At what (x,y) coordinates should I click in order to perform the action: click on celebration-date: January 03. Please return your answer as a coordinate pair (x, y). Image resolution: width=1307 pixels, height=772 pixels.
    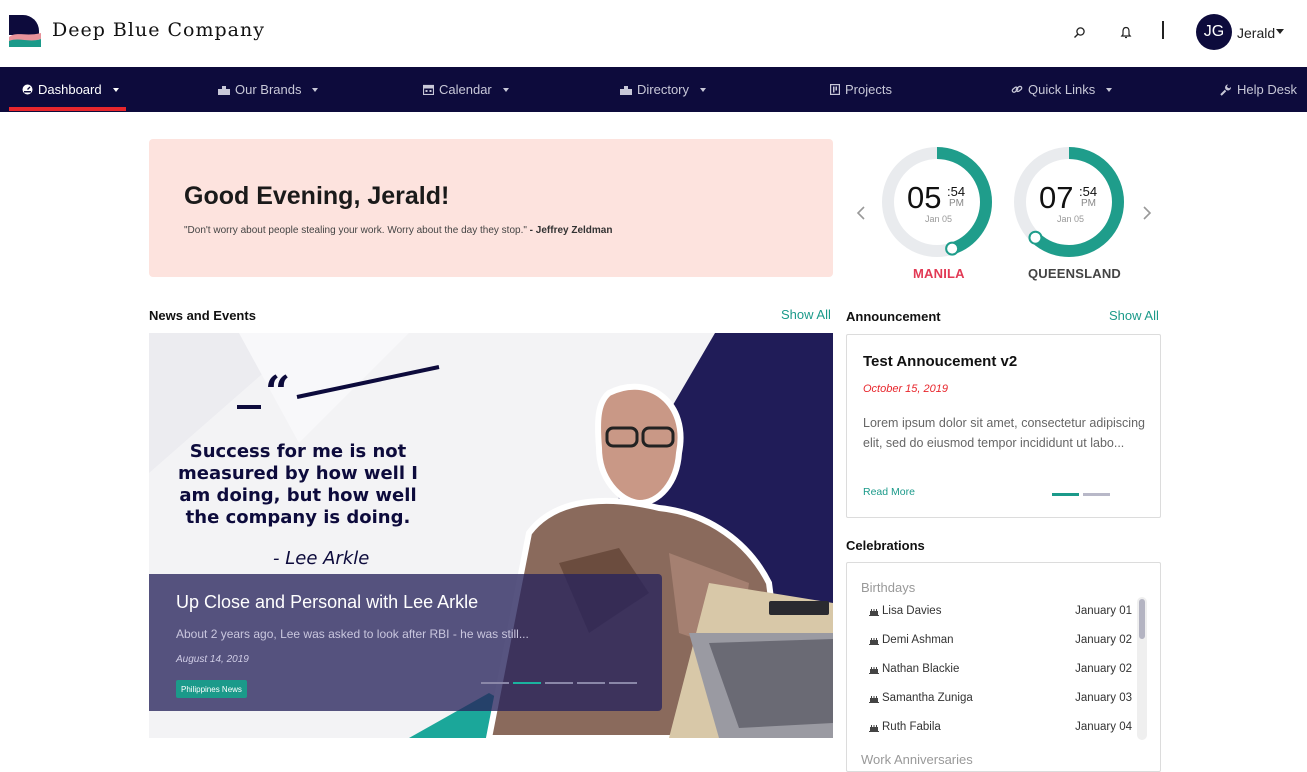
    Looking at the image, I should click on (1103, 698).